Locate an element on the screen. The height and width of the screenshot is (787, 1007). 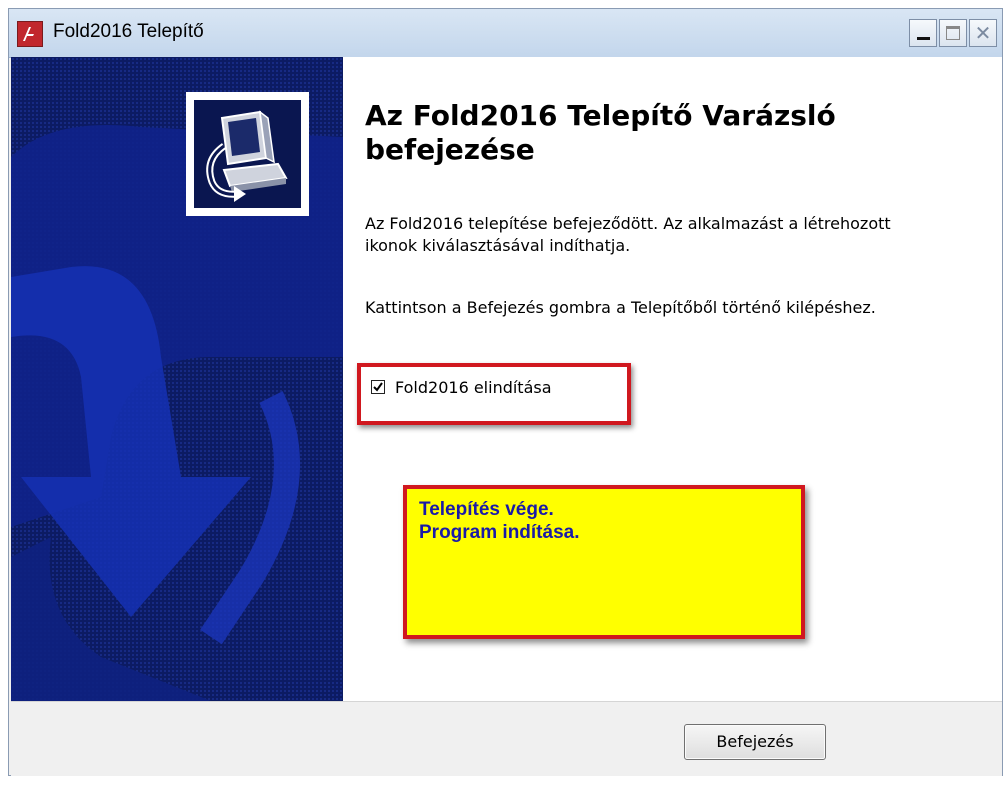
annotation-line-2: Program indítása. is located at coordinates (499, 532).